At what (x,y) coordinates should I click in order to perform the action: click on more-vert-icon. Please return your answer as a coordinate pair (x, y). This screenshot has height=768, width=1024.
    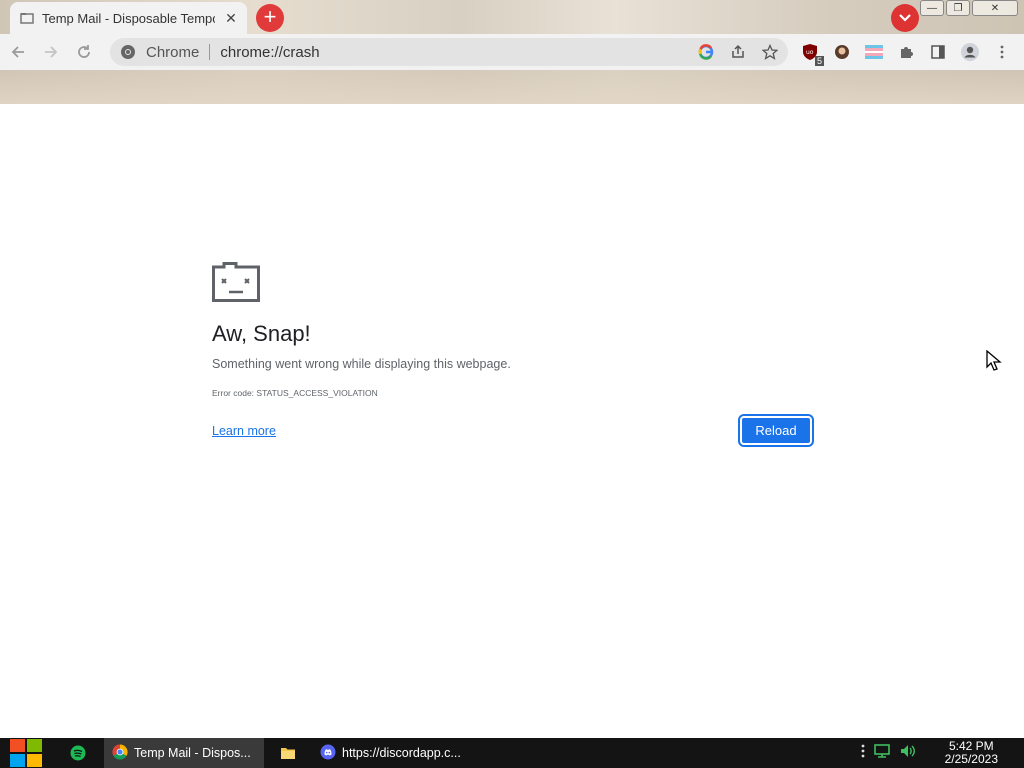
    Looking at the image, I should click on (1002, 52).